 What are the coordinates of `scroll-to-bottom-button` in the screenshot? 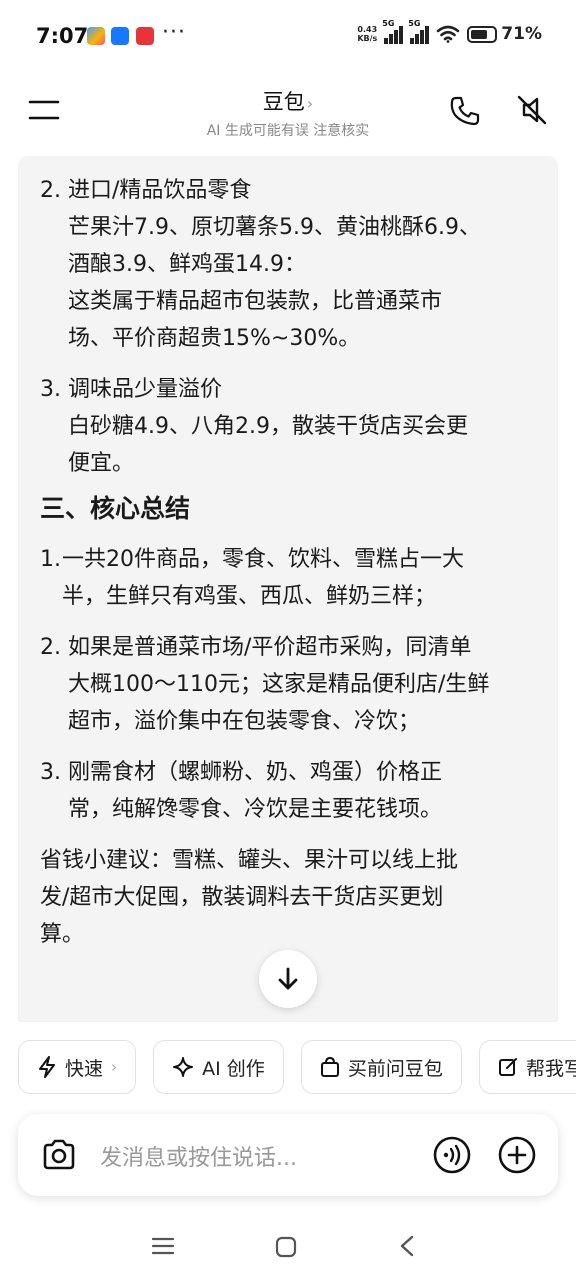 It's located at (288, 979).